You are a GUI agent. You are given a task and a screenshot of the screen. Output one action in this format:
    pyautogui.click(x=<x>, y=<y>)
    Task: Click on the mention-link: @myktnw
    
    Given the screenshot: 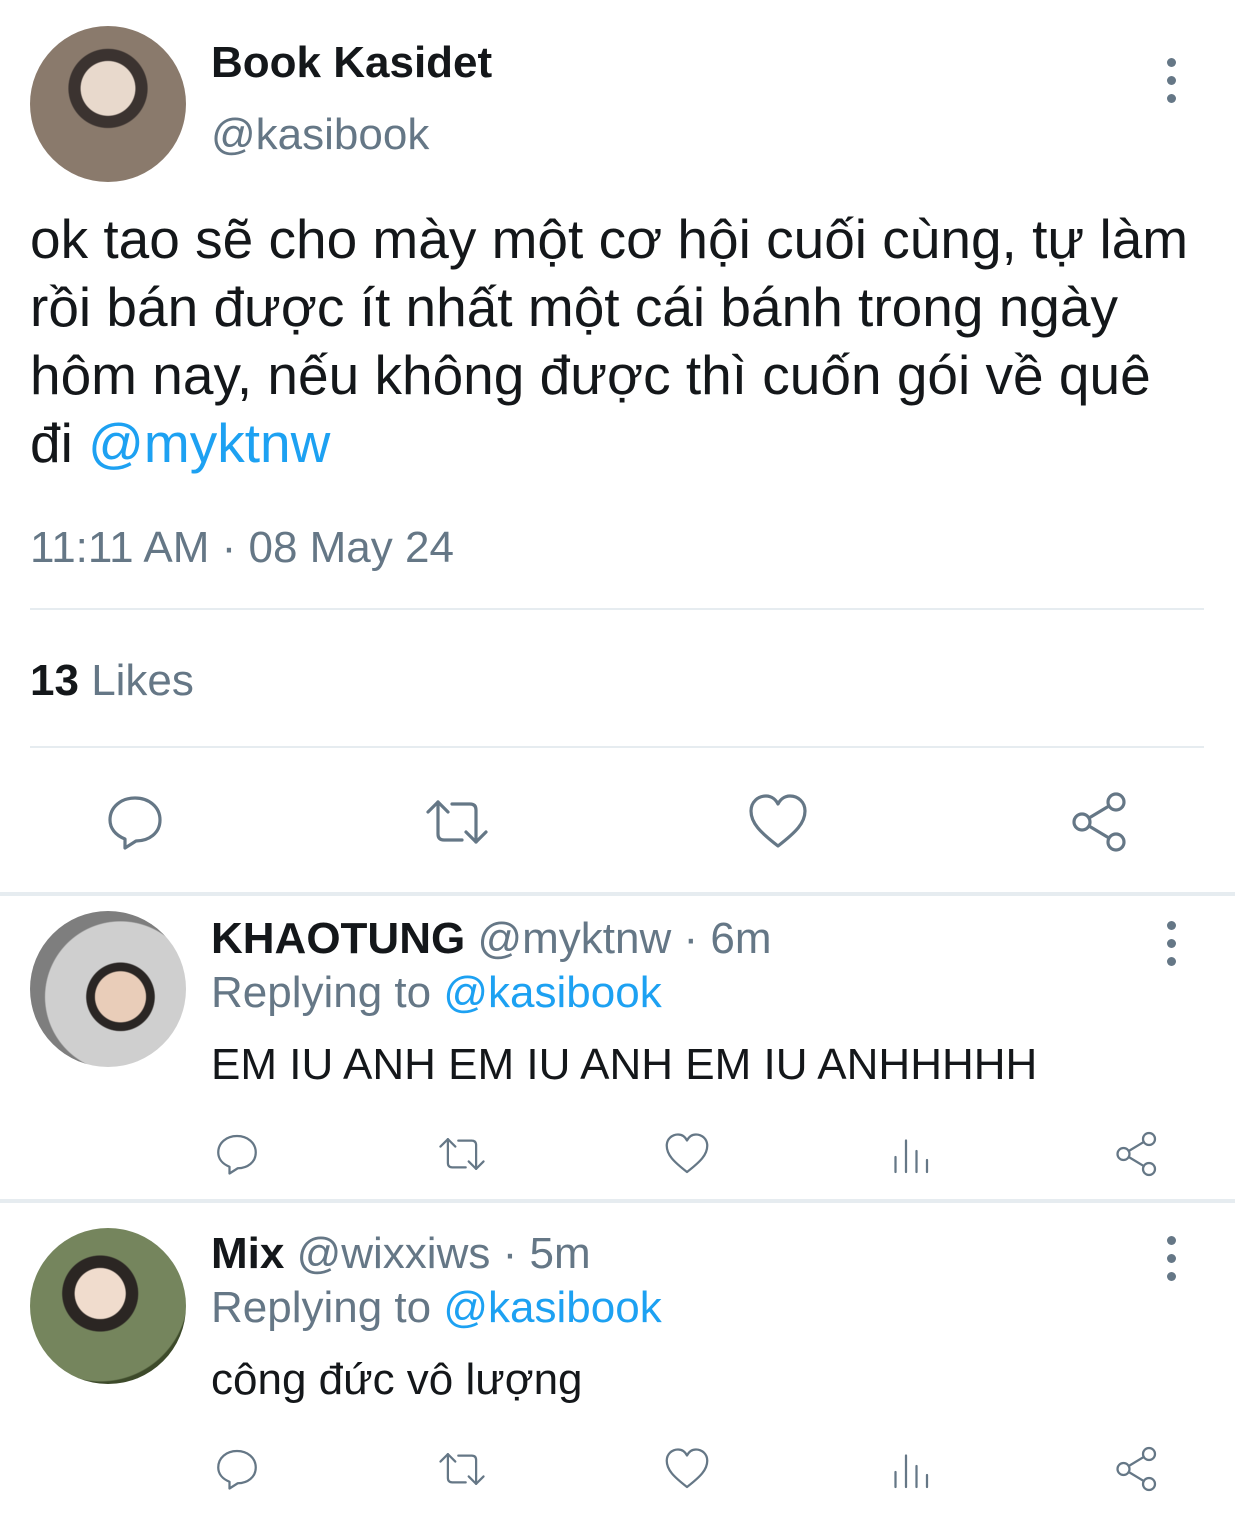 What is the action you would take?
    pyautogui.click(x=209, y=443)
    